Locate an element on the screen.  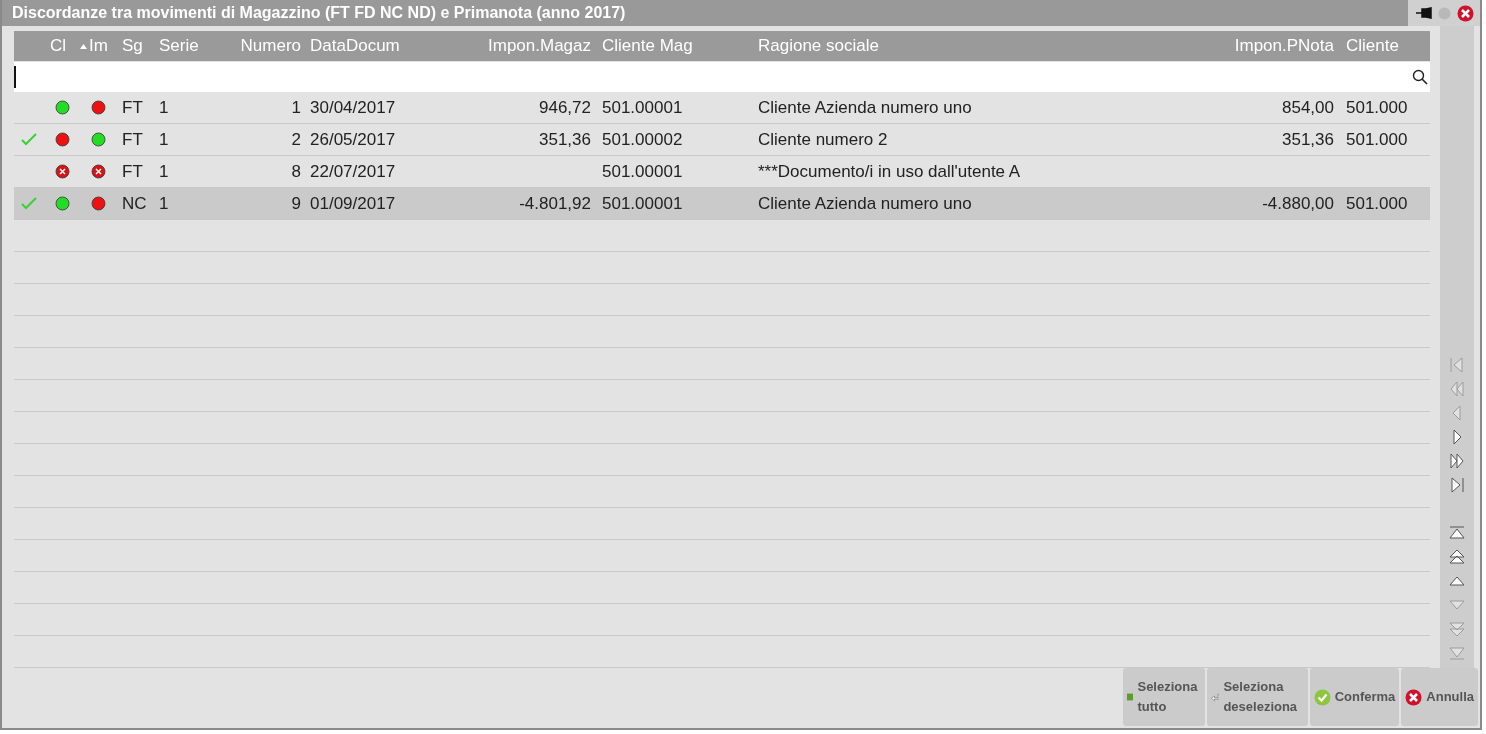
column-header: Impon.PNota is located at coordinates (1276, 46).